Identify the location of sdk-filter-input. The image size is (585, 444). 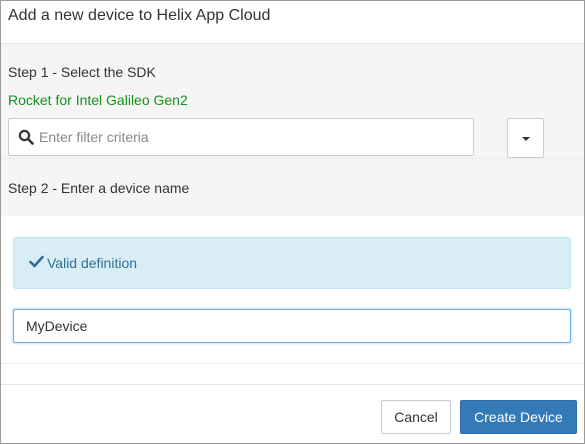
(249, 137).